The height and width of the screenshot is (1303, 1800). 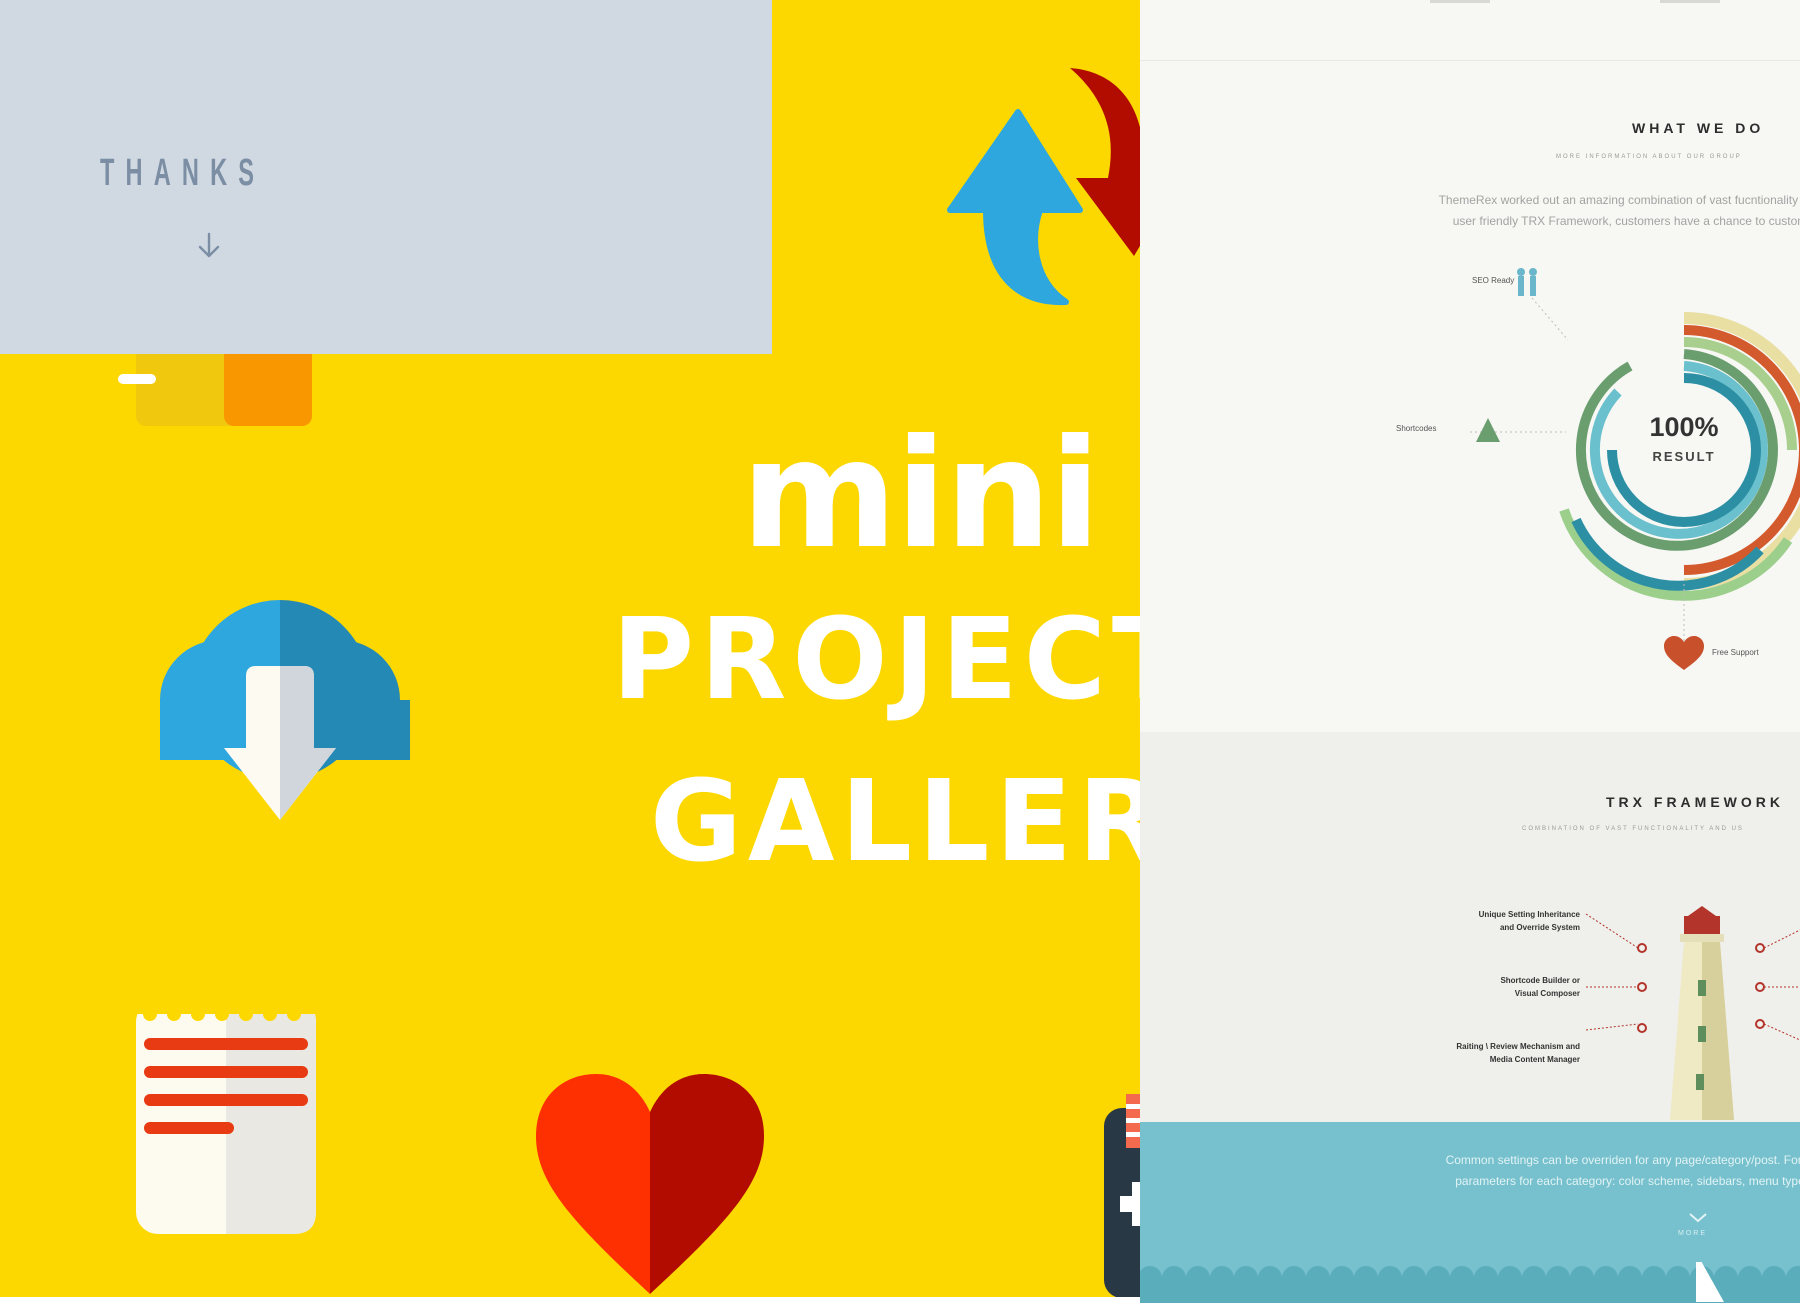 What do you see at coordinates (895, 822) in the screenshot?
I see `hero-title-gallery: GALLERY` at bounding box center [895, 822].